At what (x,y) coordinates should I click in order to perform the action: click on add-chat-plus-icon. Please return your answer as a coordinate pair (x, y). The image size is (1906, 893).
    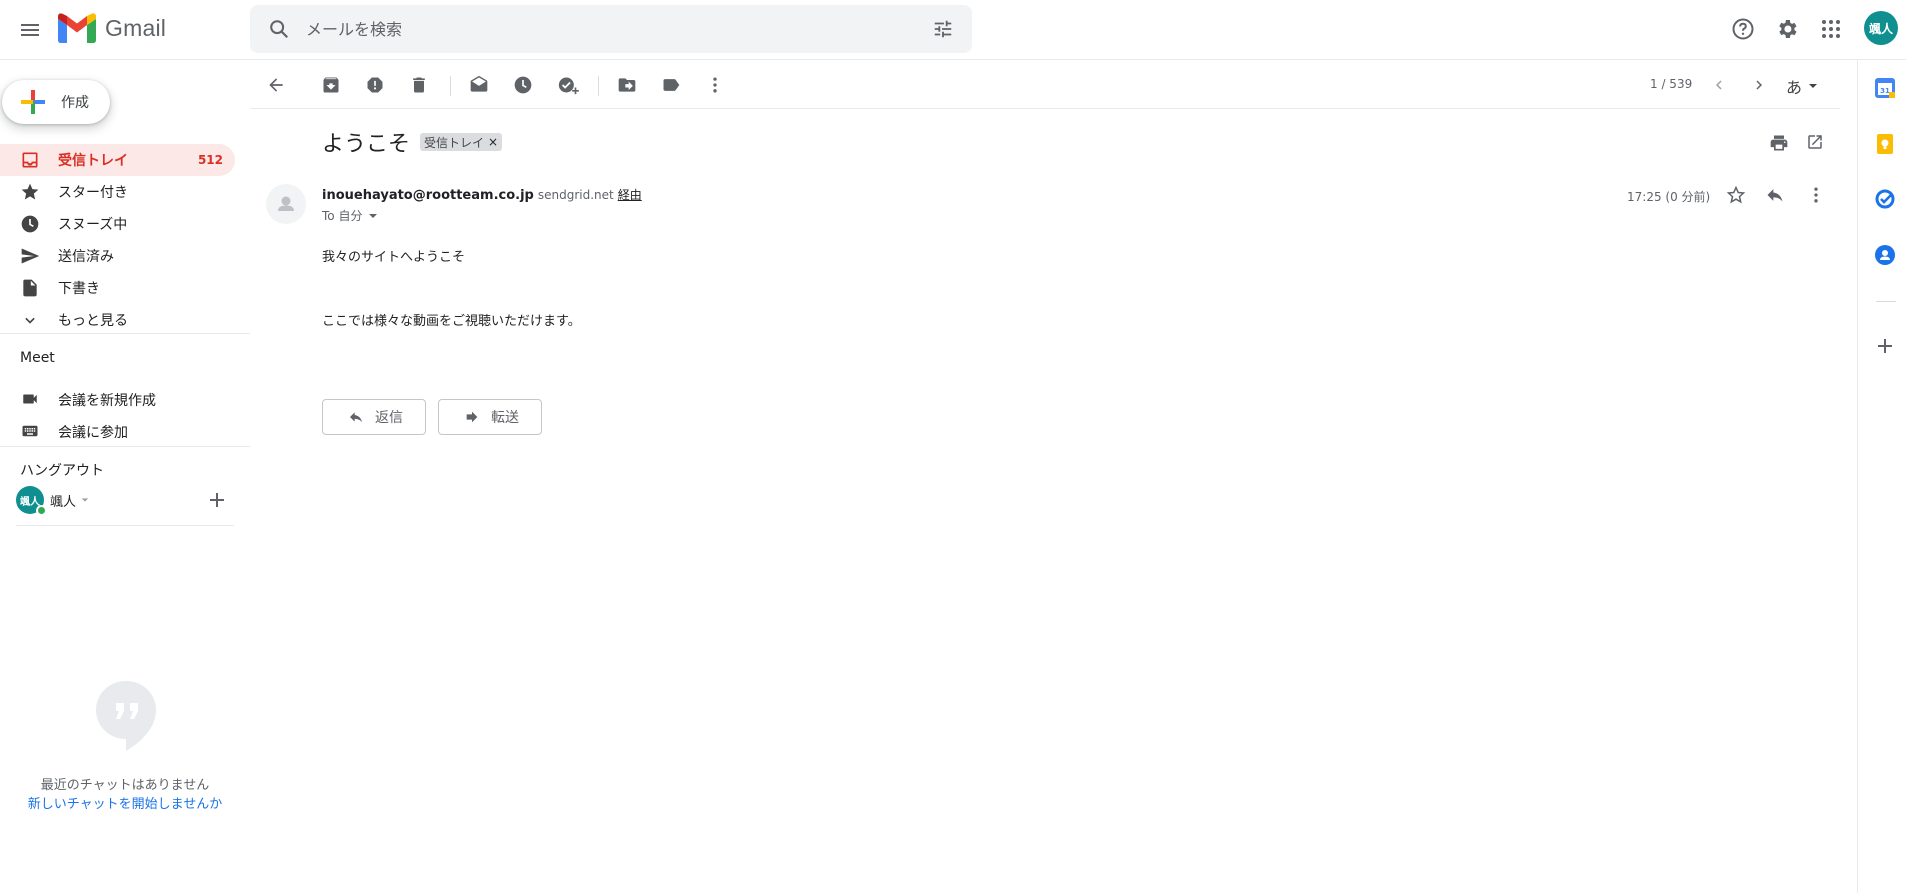
    Looking at the image, I should click on (217, 500).